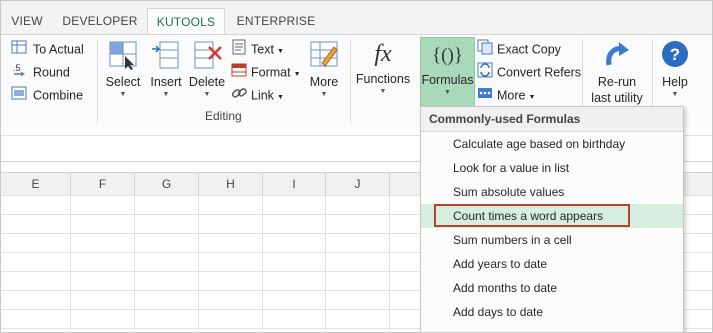 Image resolution: width=713 pixels, height=333 pixels. Describe the element at coordinates (58, 49) in the screenshot. I see `to-actual-label: To Actual` at that location.